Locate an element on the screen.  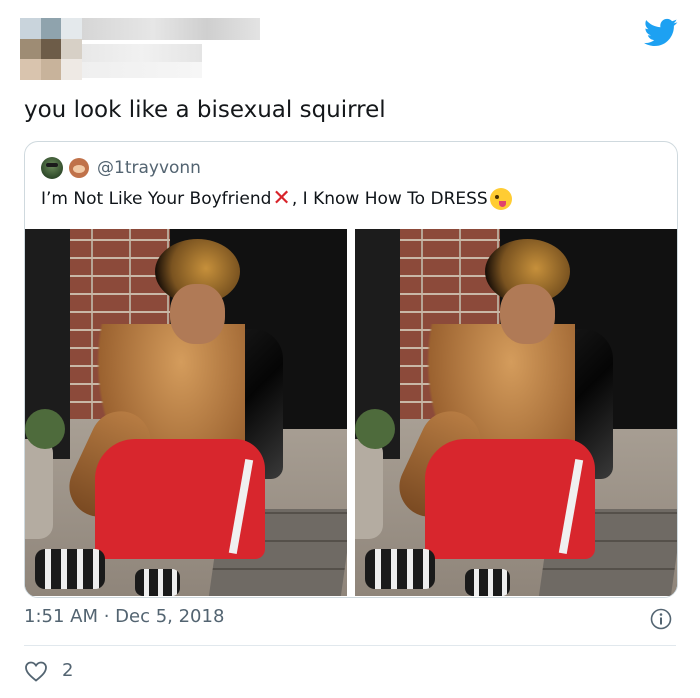
quoted-handle: @1trayvonn is located at coordinates (149, 168).